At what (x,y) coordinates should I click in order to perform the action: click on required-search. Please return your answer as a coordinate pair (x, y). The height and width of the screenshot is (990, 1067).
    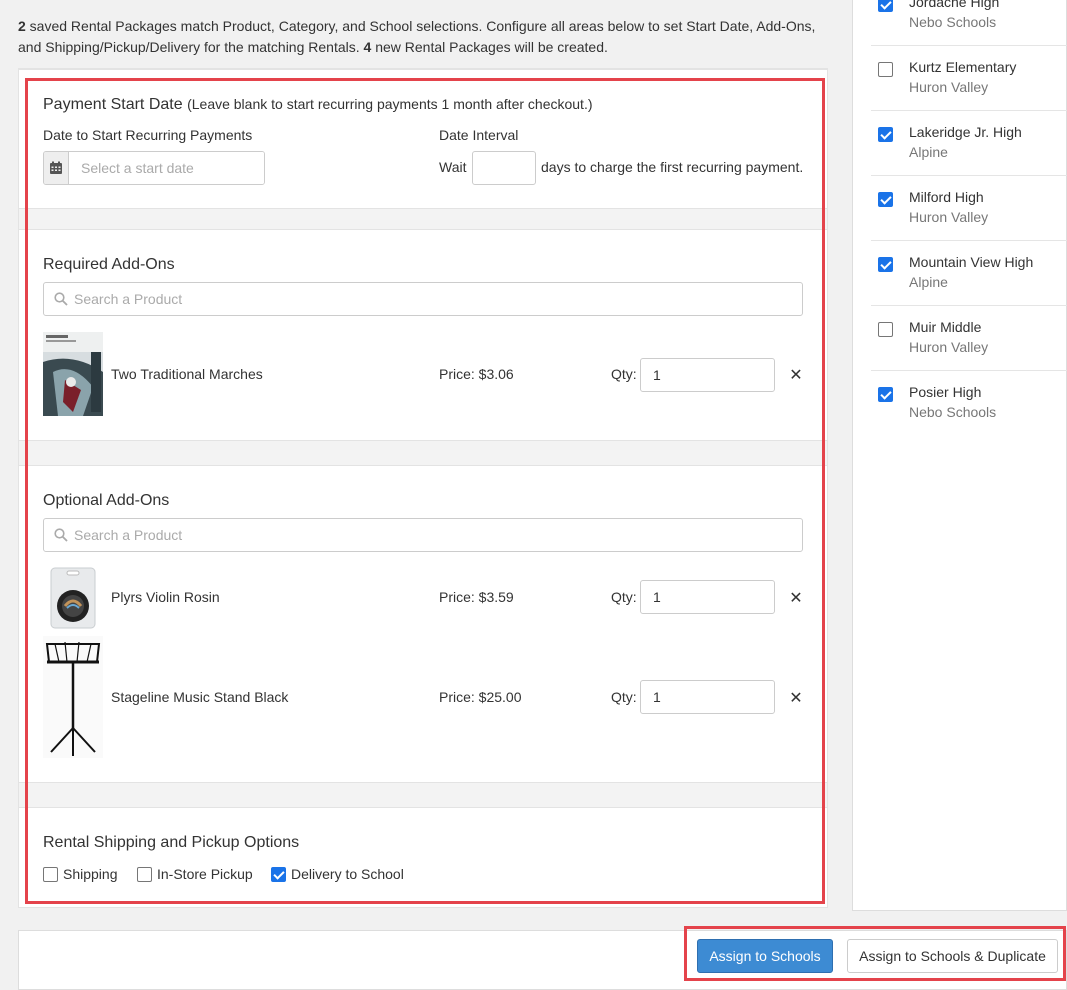
    Looking at the image, I should click on (423, 299).